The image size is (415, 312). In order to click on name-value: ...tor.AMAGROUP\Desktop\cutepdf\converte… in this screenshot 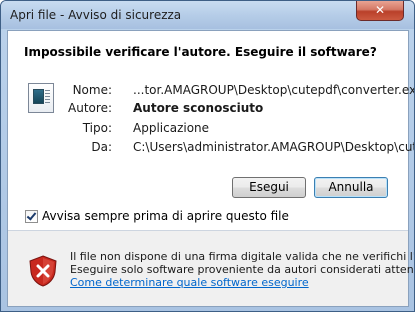, I will do `click(274, 90)`.